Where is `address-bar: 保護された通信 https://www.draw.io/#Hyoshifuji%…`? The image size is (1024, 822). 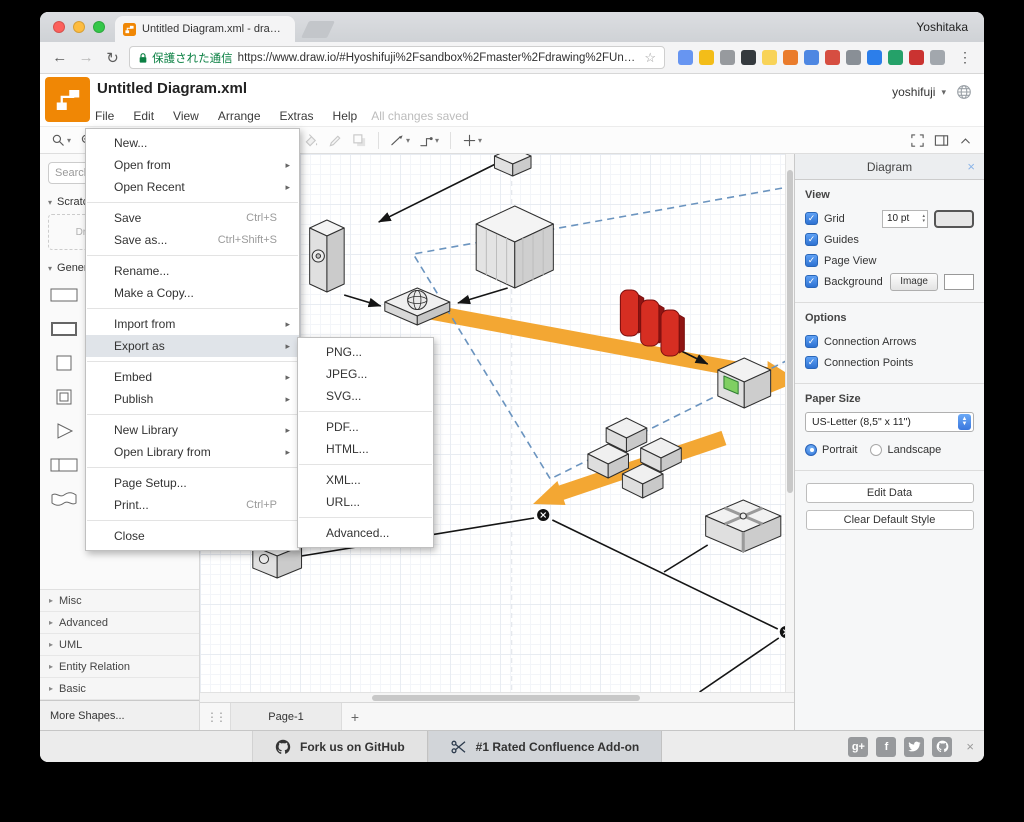
address-bar: 保護された通信 https://www.draw.io/#Hyoshifuji%… is located at coordinates (397, 57).